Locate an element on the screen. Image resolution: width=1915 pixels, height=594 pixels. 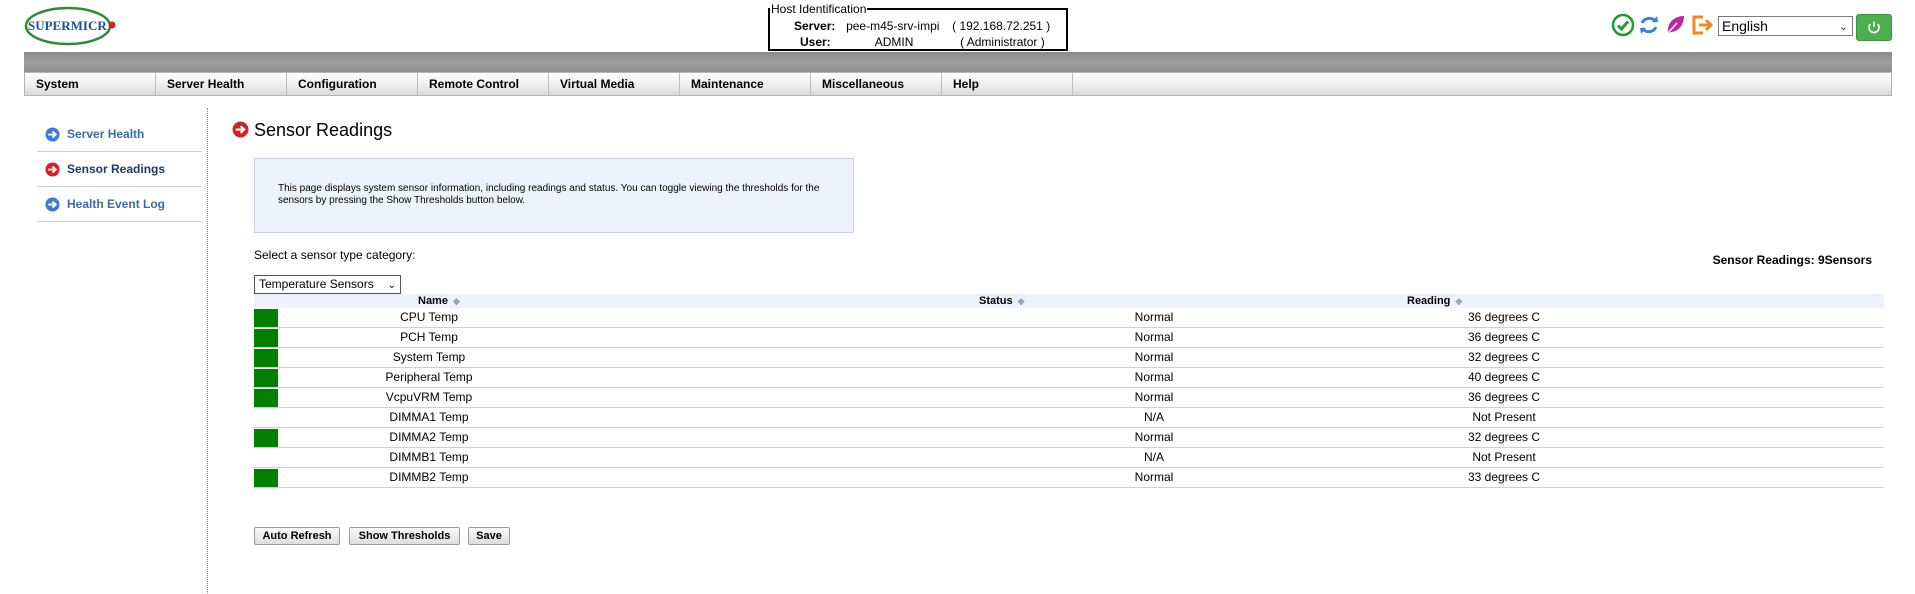
sidebar-item-label: Sensor Readings is located at coordinates (116, 169).